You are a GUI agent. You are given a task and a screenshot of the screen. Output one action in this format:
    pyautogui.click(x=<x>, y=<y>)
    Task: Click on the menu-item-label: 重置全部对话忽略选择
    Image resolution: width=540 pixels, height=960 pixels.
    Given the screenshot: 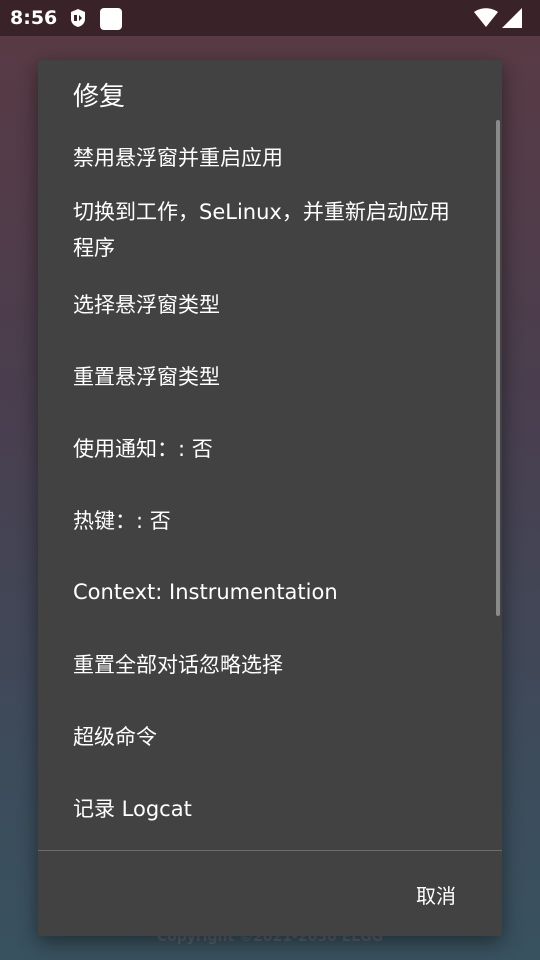 What is the action you would take?
    pyautogui.click(x=178, y=665)
    